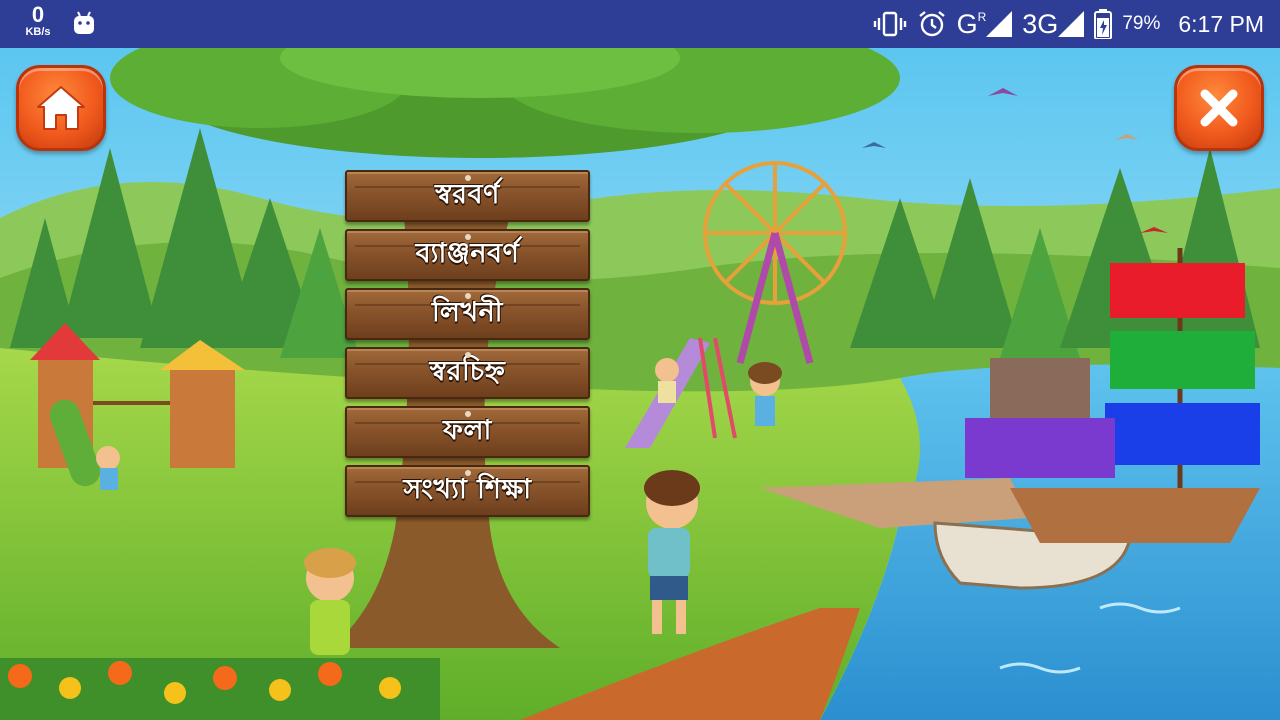  I want to click on menu-item-numbers: সংখ্যা শিক্ষা, so click(467, 491).